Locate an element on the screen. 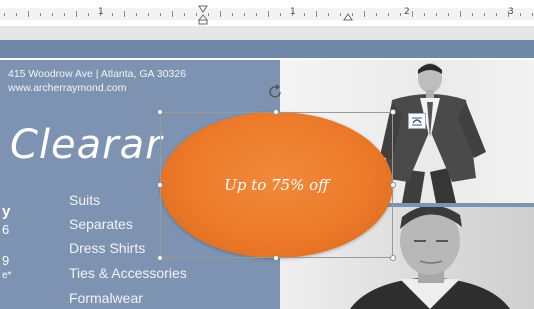  rotate-handle-icon is located at coordinates (276, 92).